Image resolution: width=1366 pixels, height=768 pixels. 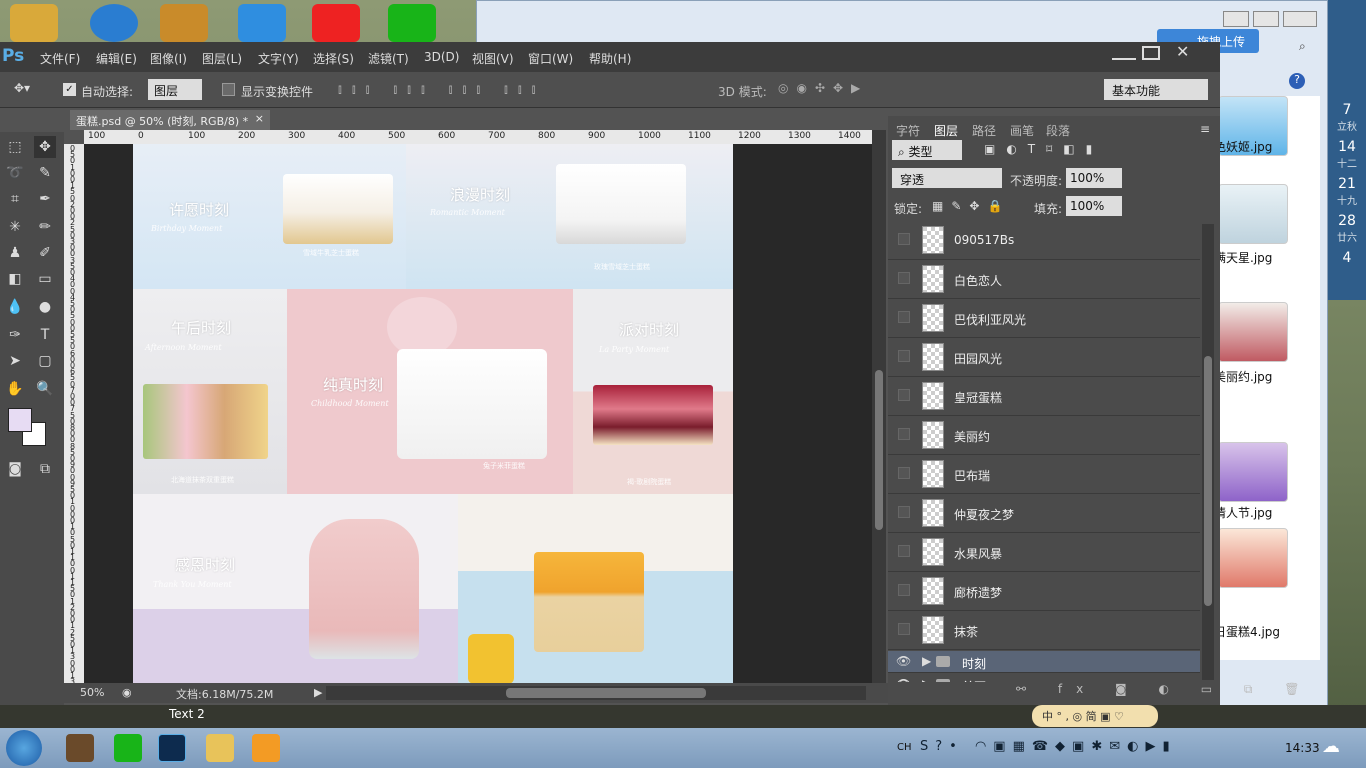 What do you see at coordinates (259, 118) in the screenshot?
I see `close-tab-icon: ×` at bounding box center [259, 118].